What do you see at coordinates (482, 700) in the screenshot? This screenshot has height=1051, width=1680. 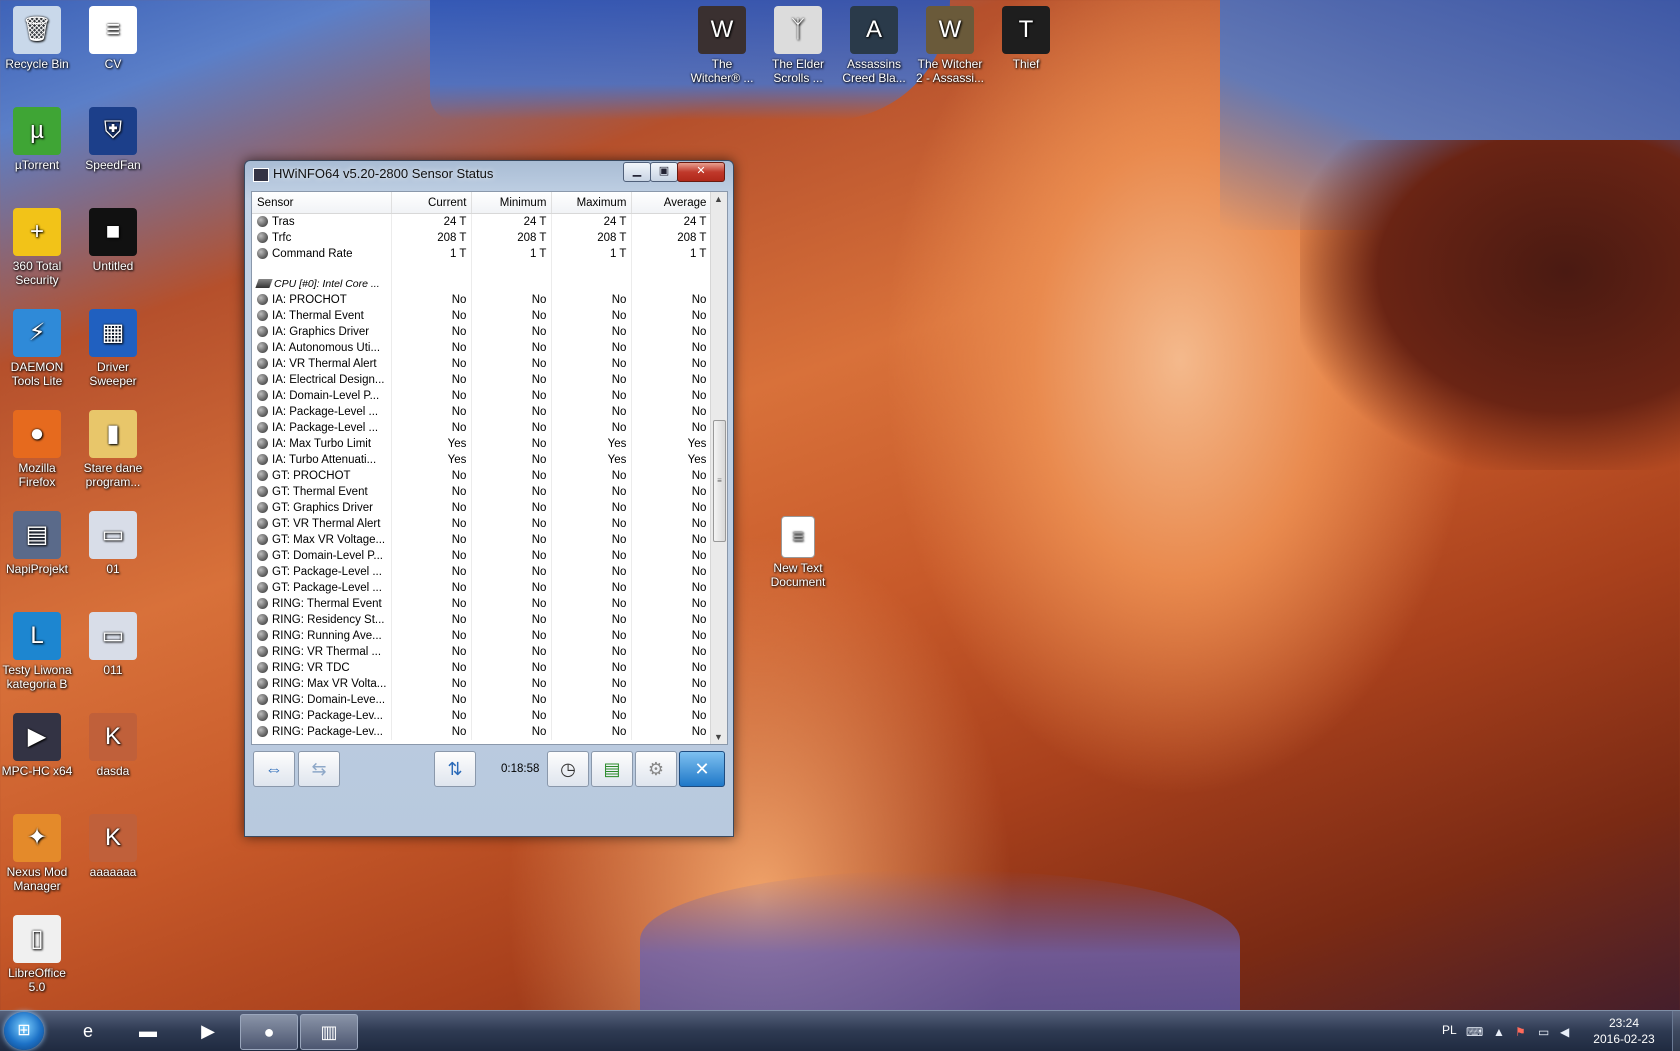 I see `sensor-row: RING: Domain-Leve... No No No No` at bounding box center [482, 700].